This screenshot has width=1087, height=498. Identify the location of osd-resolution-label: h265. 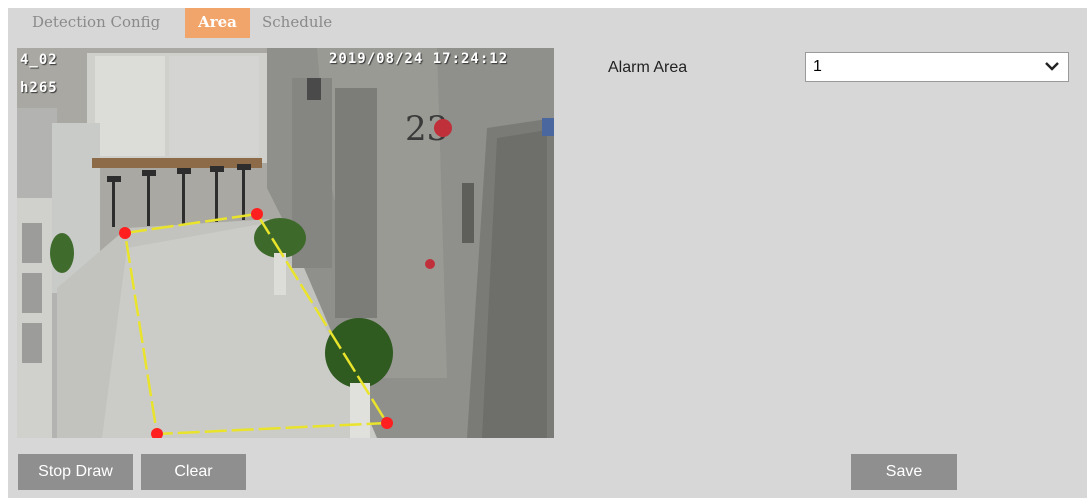
(39, 88).